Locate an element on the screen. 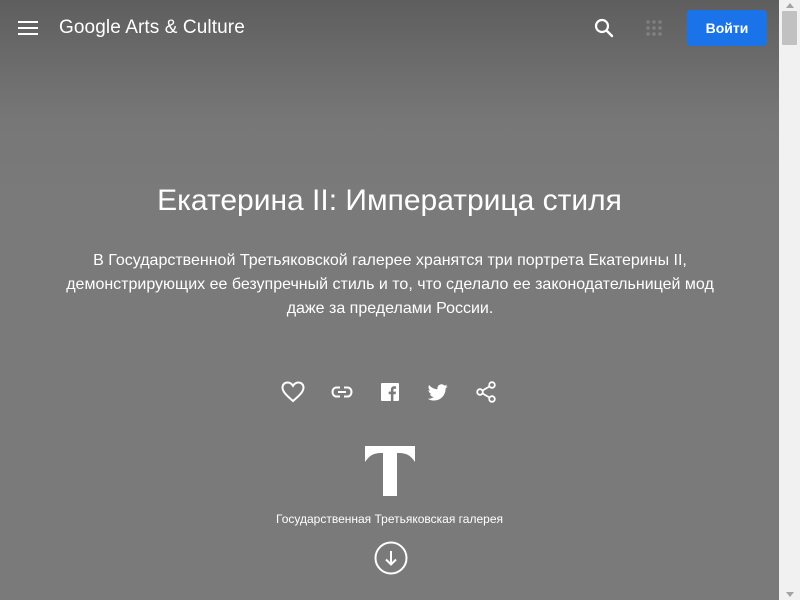 The image size is (800, 600). twitter-icon is located at coordinates (438, 391).